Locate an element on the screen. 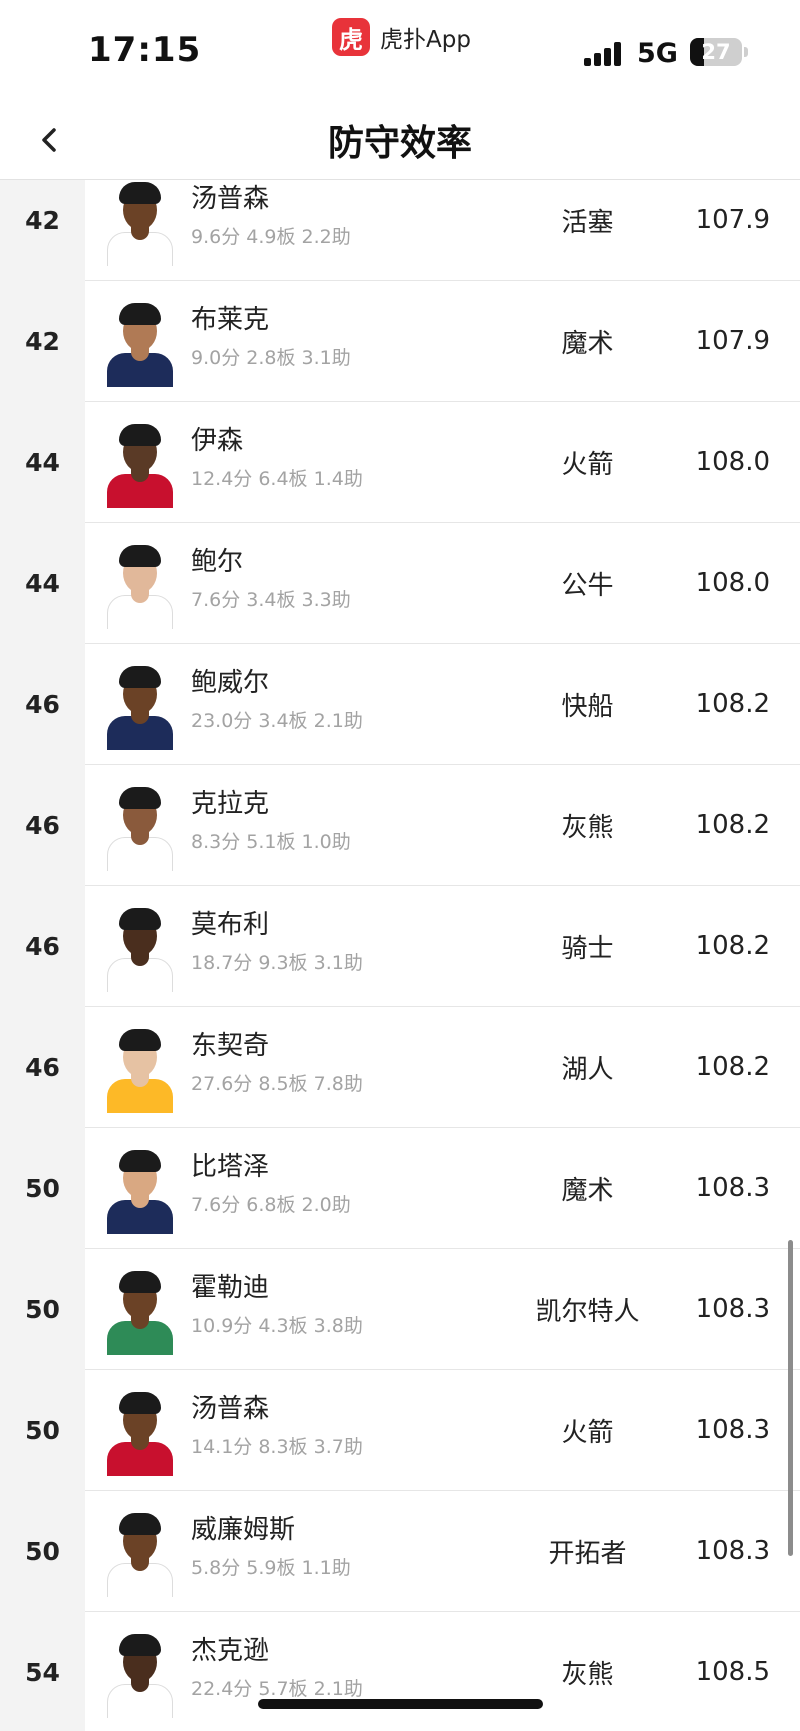 This screenshot has height=1731, width=800. nav-bar: 防守效率 is located at coordinates (400, 140).